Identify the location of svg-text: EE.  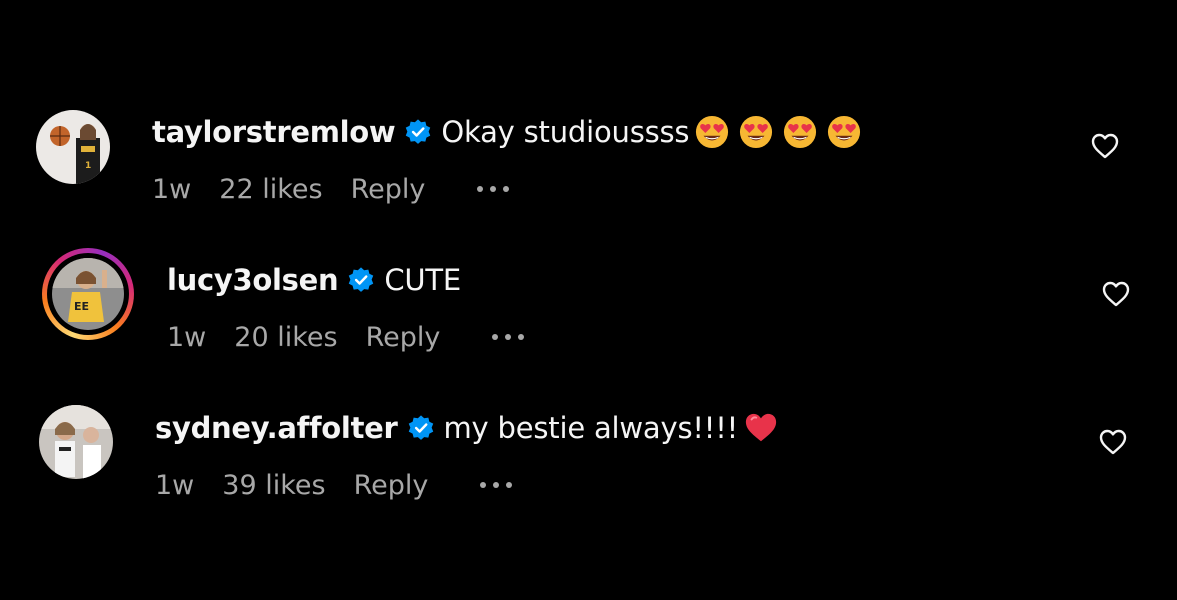
(81, 306).